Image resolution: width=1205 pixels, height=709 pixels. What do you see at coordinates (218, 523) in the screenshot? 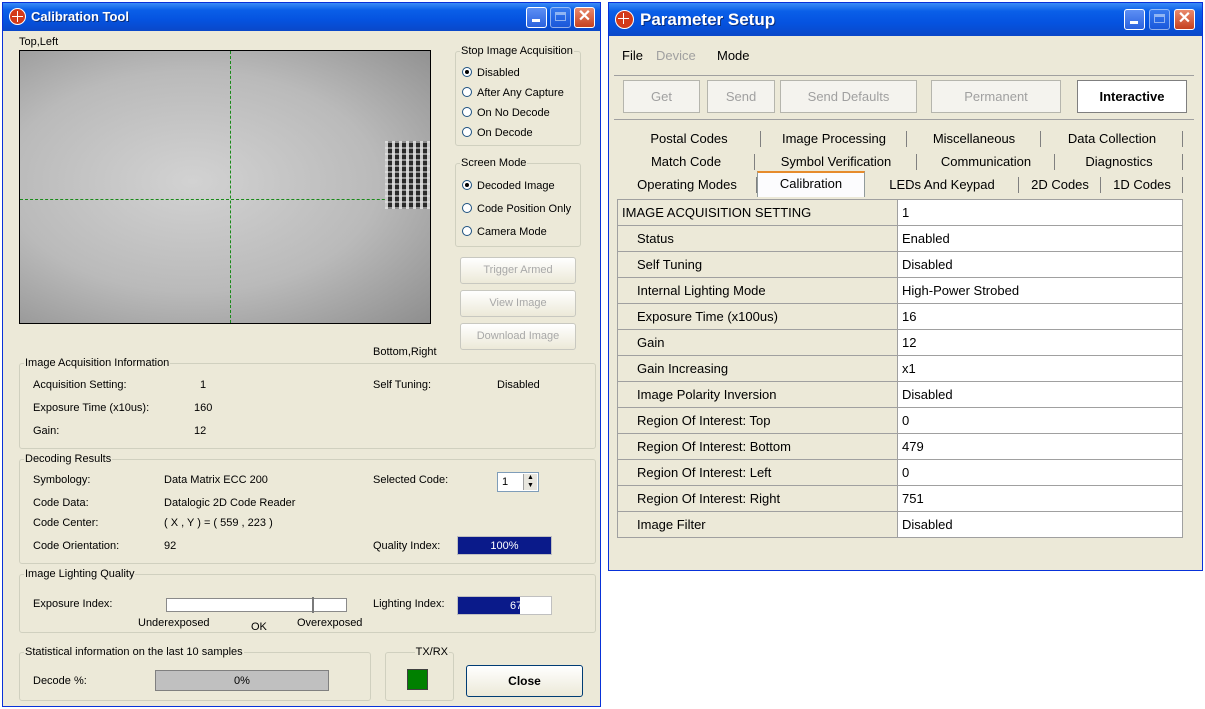
I see `code-center-value: ( X , Y ) = ( 559 , 223 )` at bounding box center [218, 523].